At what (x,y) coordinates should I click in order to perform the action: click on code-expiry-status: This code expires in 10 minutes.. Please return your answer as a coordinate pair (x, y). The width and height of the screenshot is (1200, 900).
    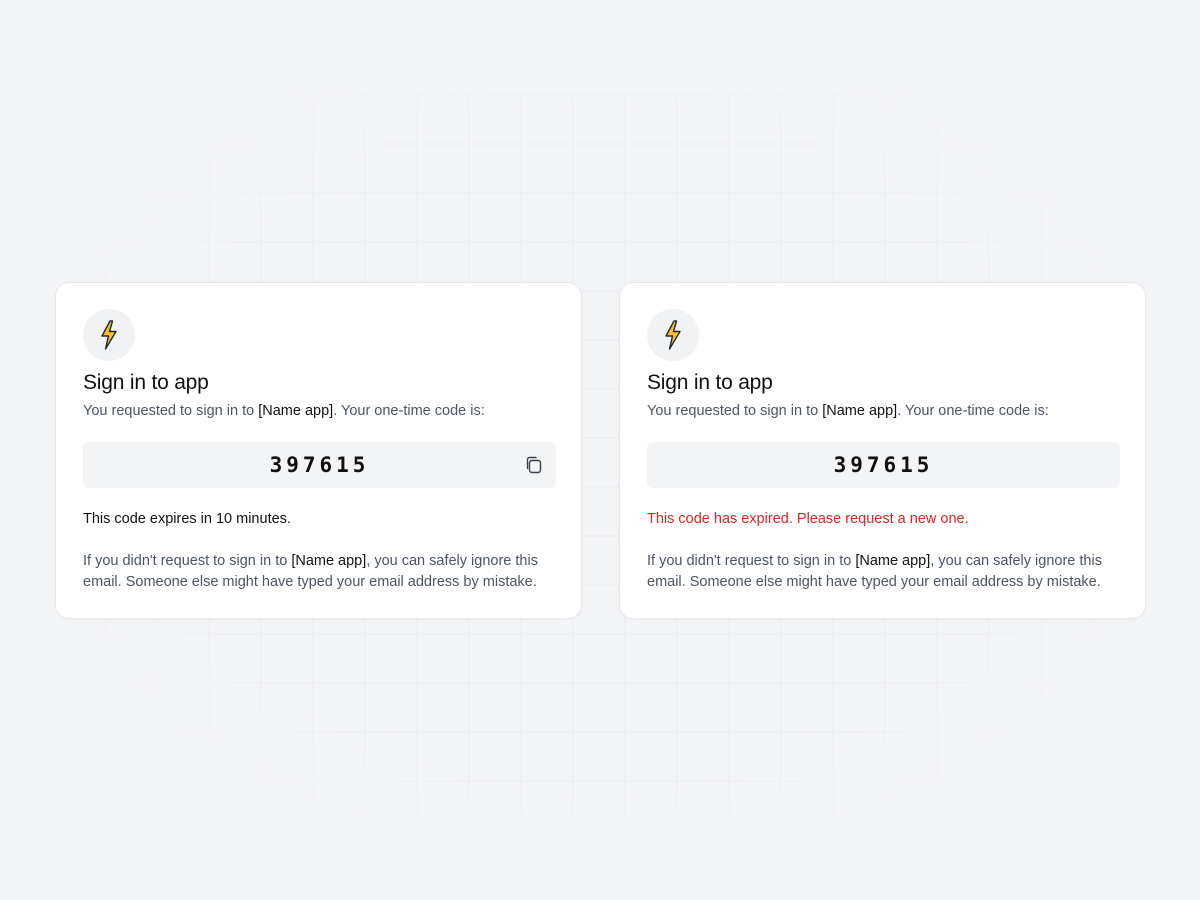
    Looking at the image, I should click on (187, 519).